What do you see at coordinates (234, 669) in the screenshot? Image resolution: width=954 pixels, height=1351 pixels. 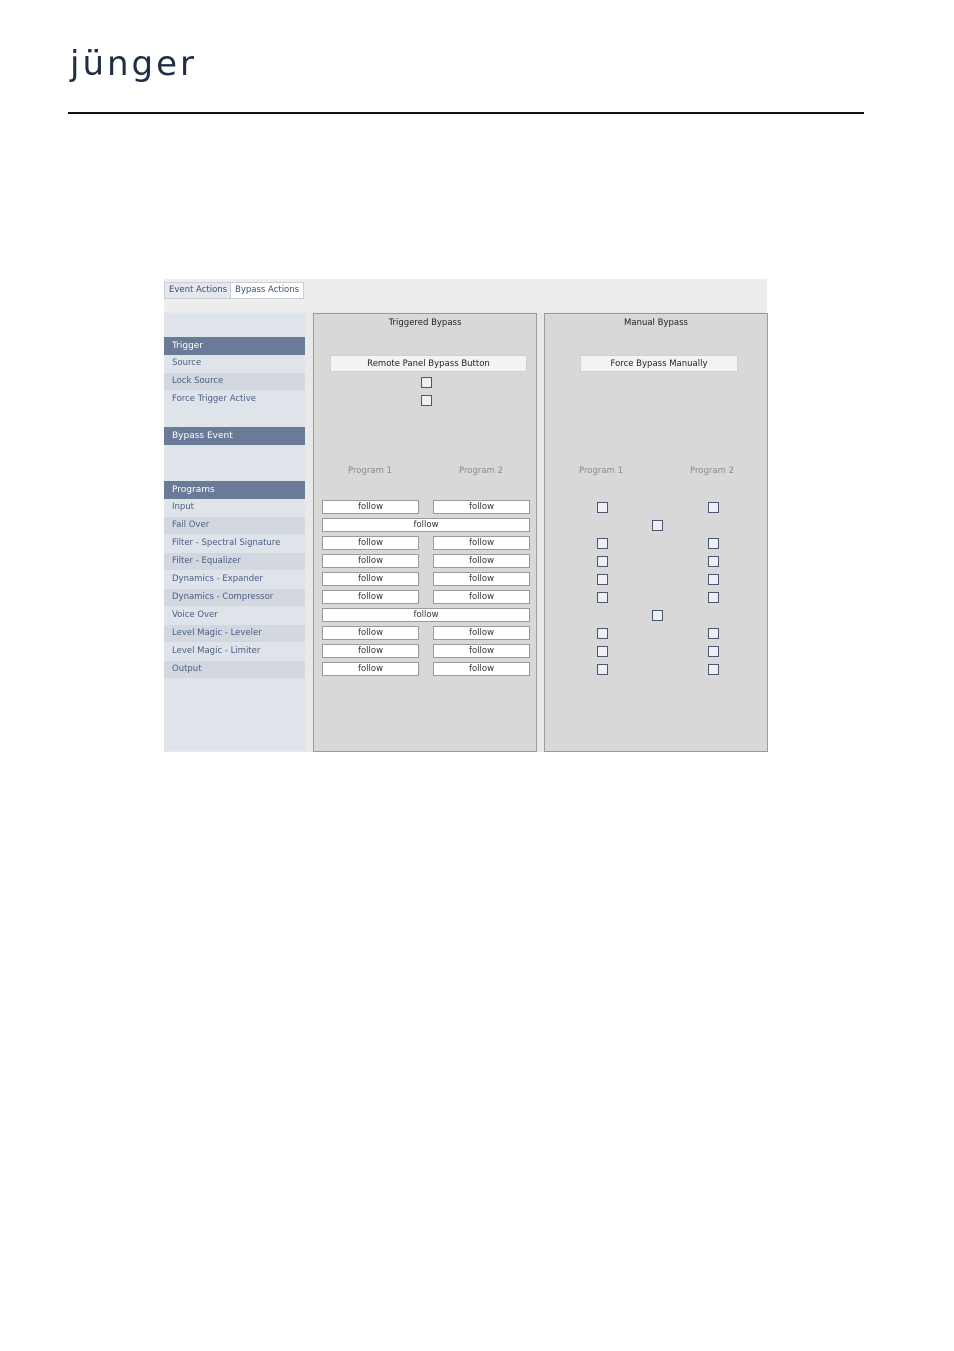 I see `sidebar-item-output: Output` at bounding box center [234, 669].